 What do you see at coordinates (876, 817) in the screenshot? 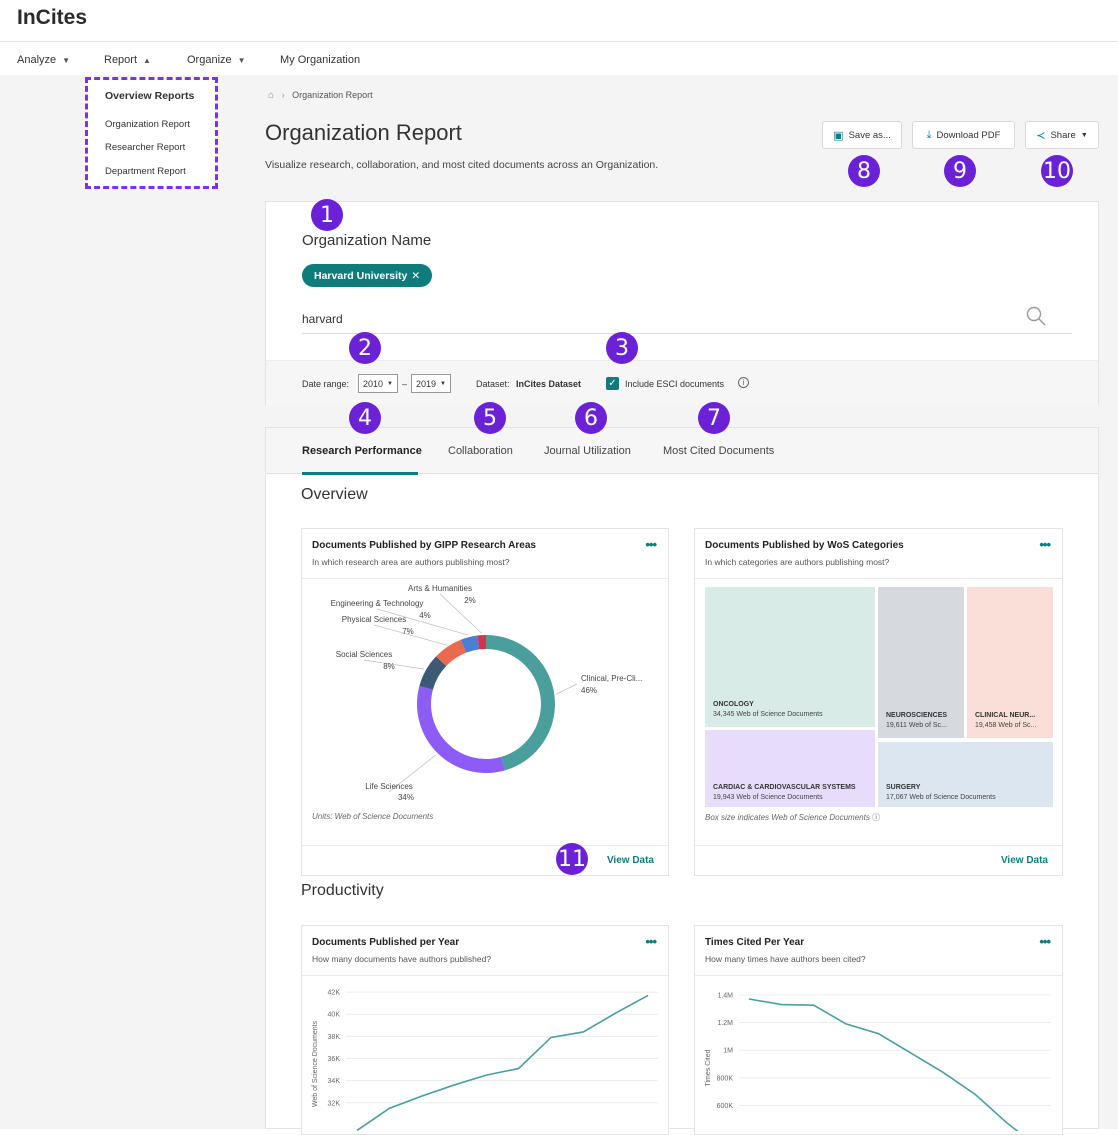
I see `info-icon: ⓘ` at bounding box center [876, 817].